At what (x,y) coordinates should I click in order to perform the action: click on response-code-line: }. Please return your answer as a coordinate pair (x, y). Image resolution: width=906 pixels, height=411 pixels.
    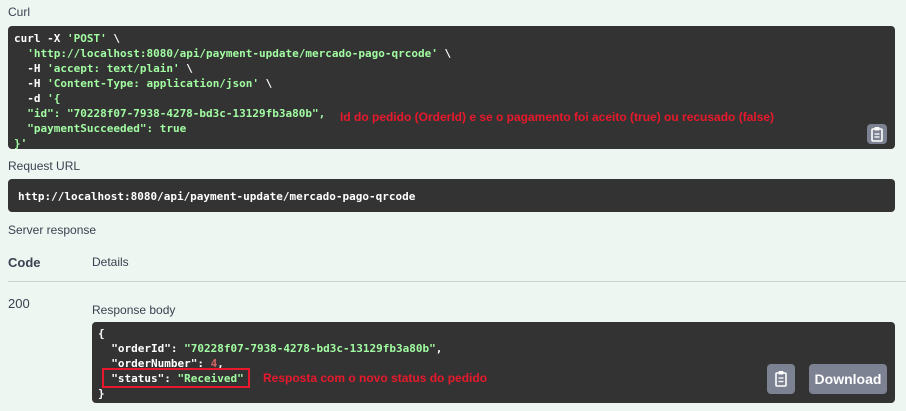
    Looking at the image, I should click on (101, 393).